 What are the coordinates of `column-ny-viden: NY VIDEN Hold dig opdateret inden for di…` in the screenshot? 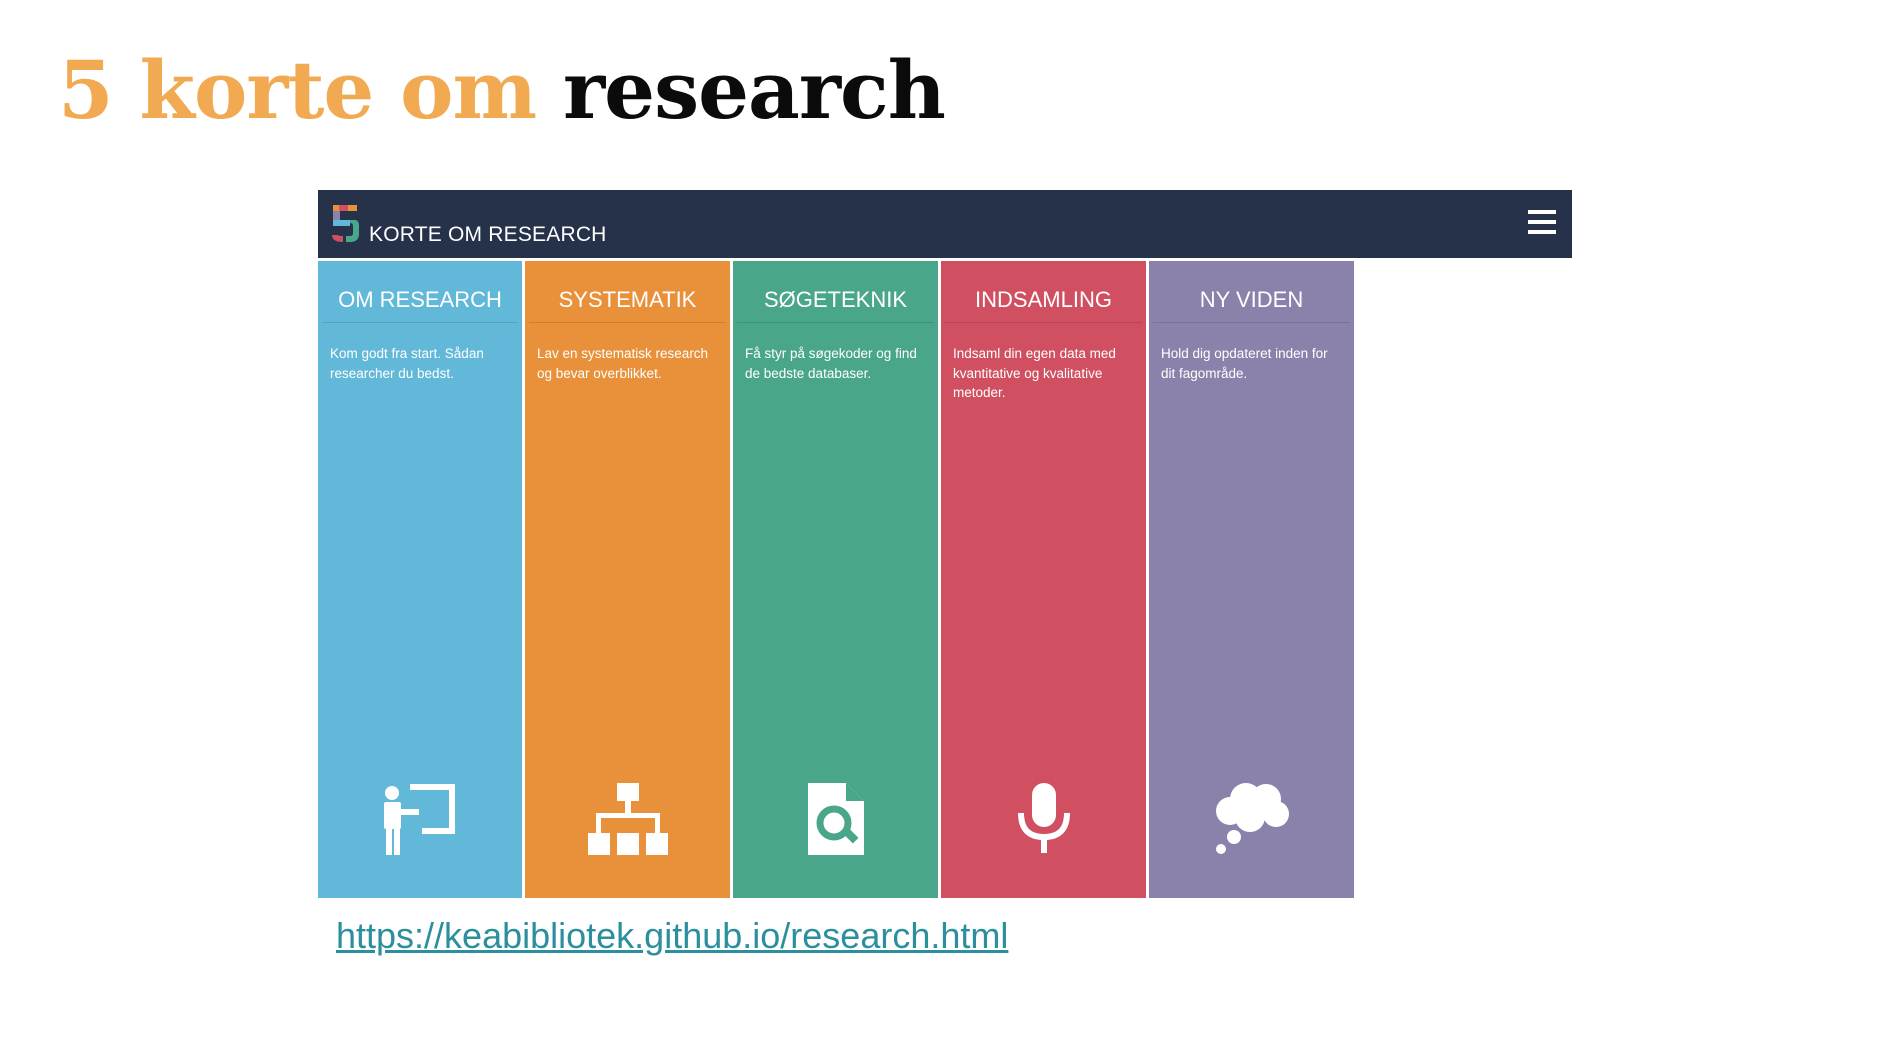 It's located at (1251, 579).